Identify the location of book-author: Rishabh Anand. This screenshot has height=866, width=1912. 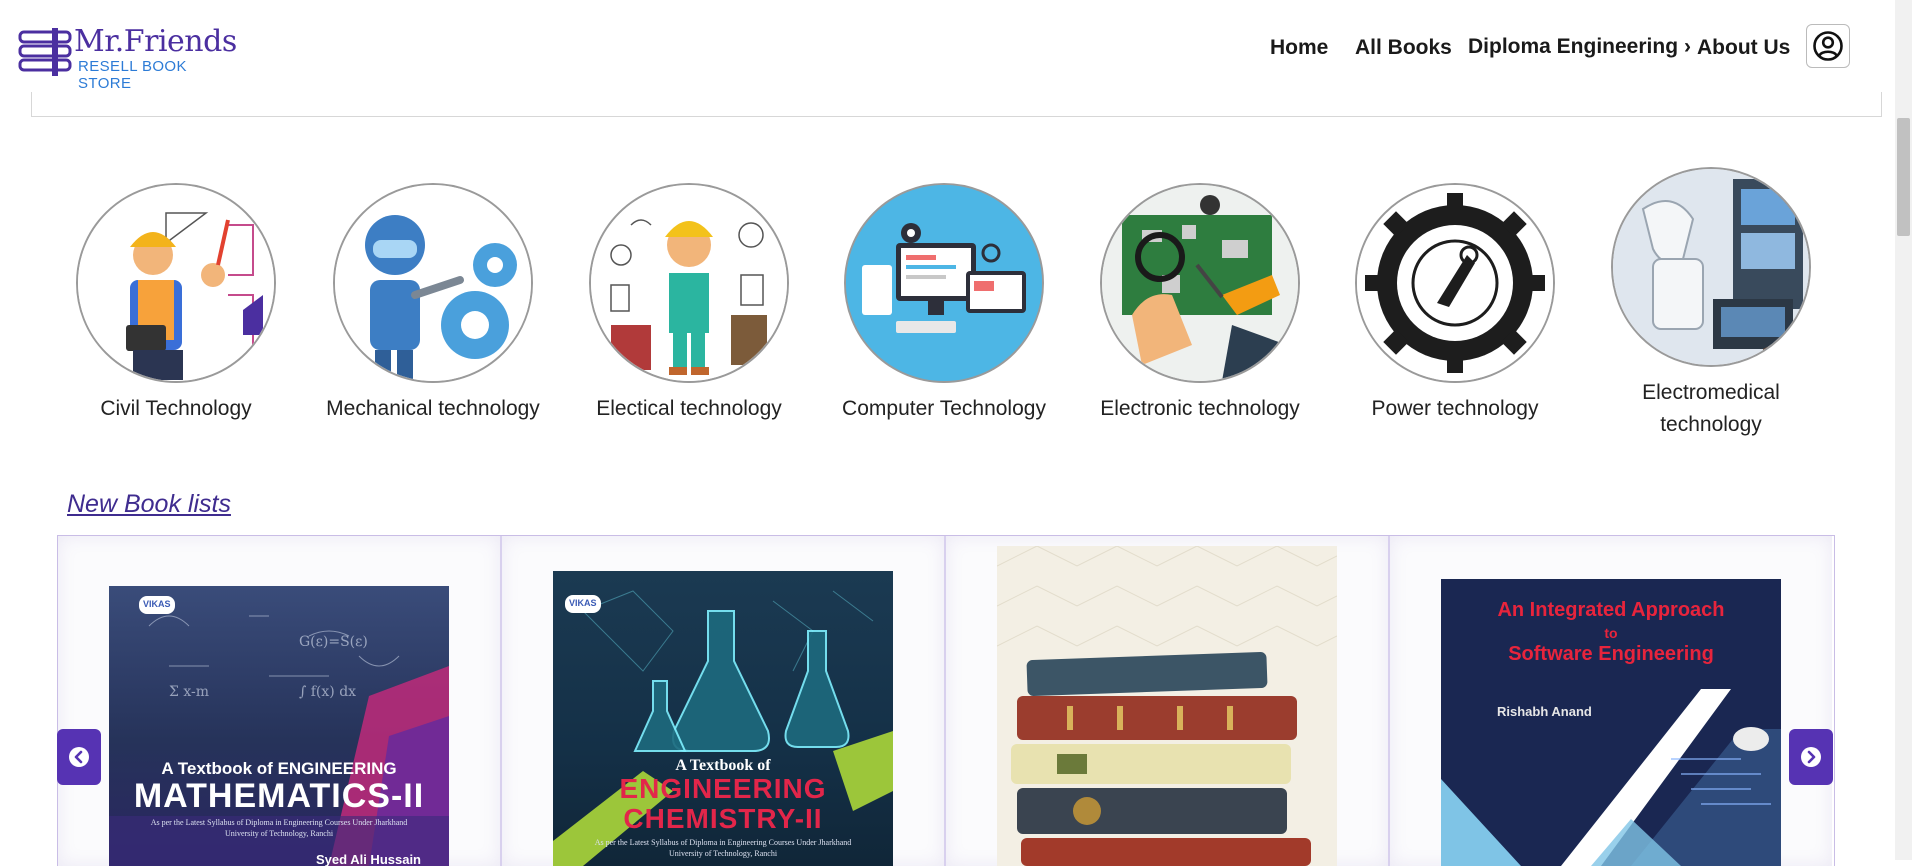
(1544, 711).